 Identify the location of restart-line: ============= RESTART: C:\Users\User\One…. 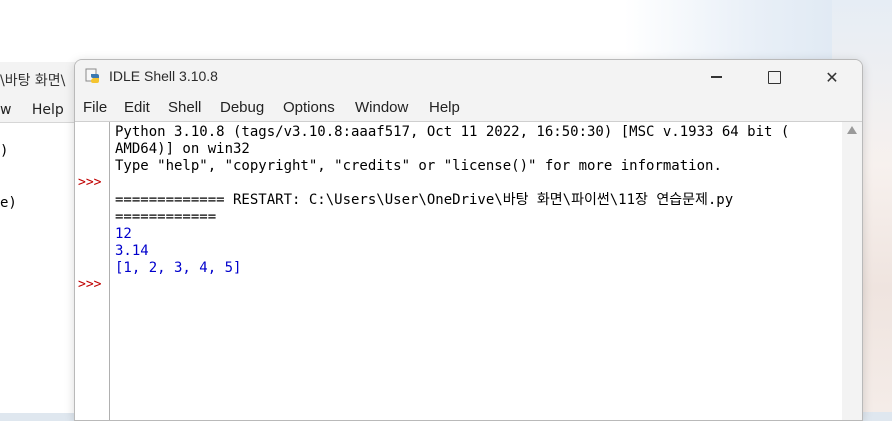
(424, 200).